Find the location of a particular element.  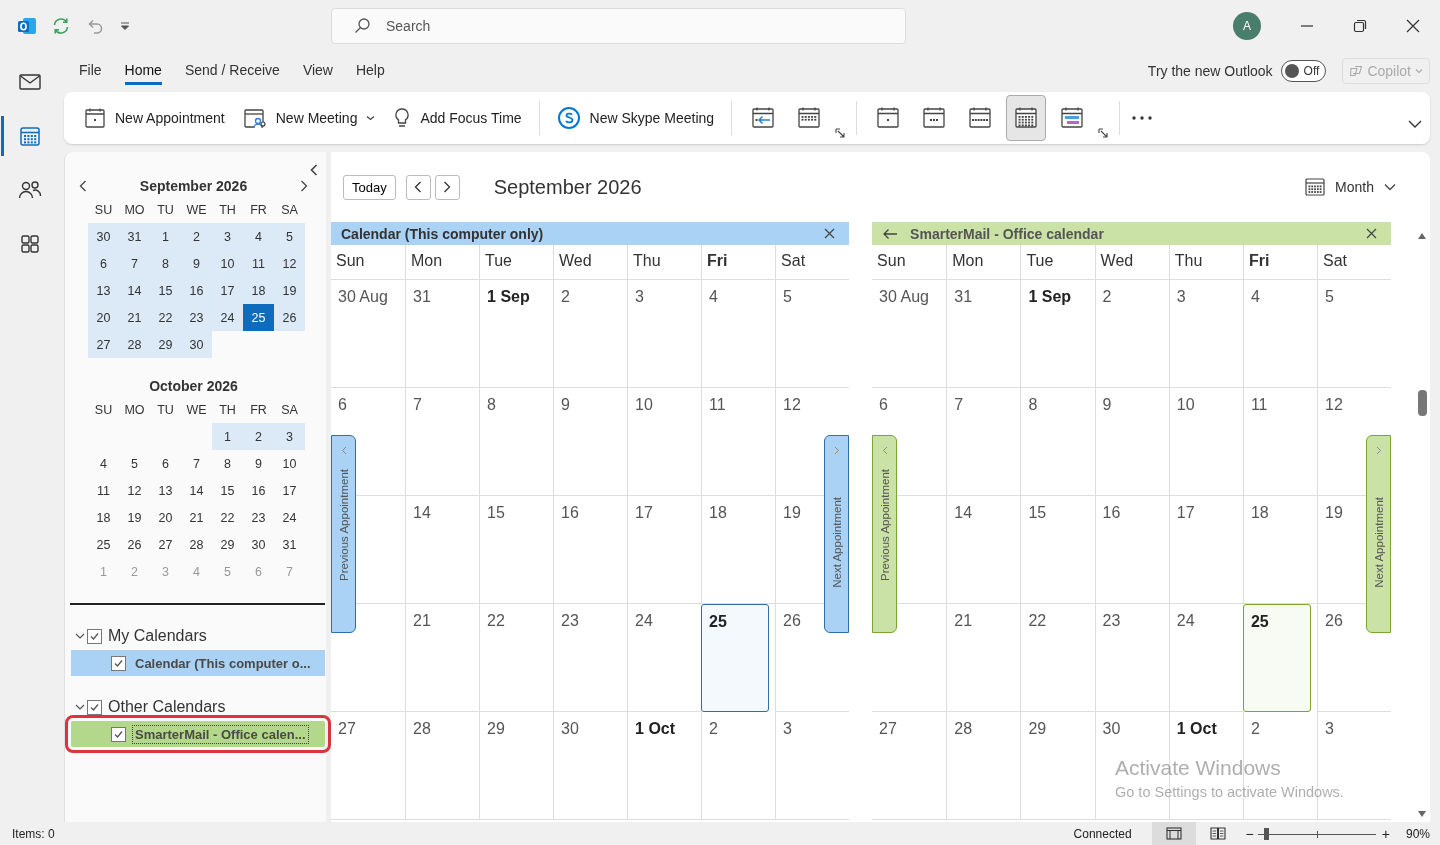

date-cell: 24 is located at coordinates (289, 517).